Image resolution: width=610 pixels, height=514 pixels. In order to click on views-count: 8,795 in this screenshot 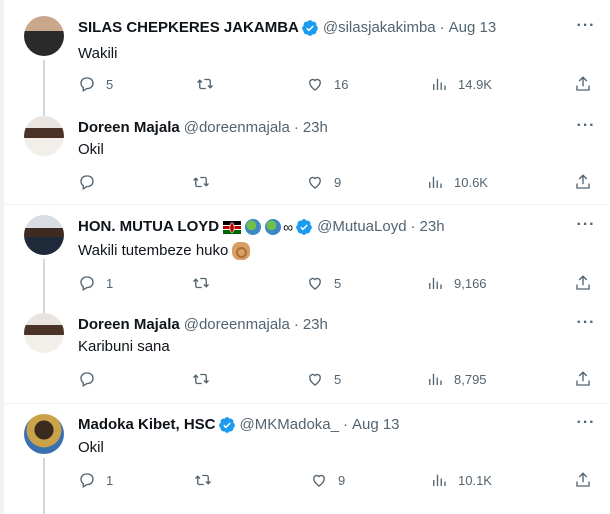, I will do `click(470, 379)`.